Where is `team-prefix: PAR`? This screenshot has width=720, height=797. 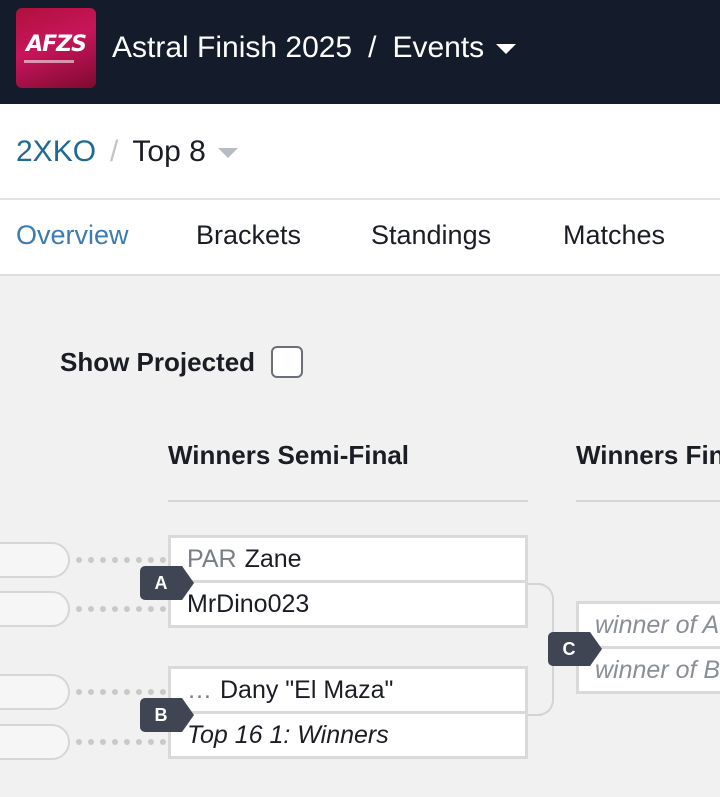 team-prefix: PAR is located at coordinates (212, 558).